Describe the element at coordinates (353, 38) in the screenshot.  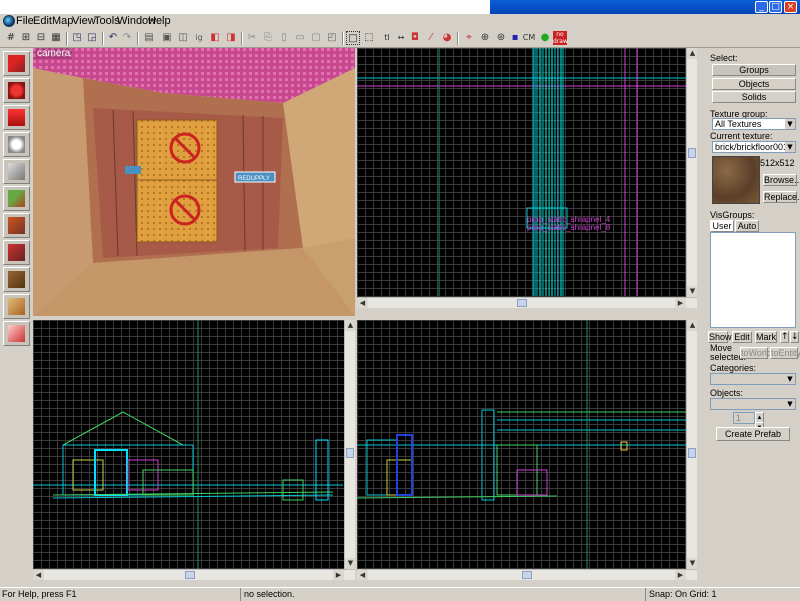
I see `selection-box-icon: □` at that location.